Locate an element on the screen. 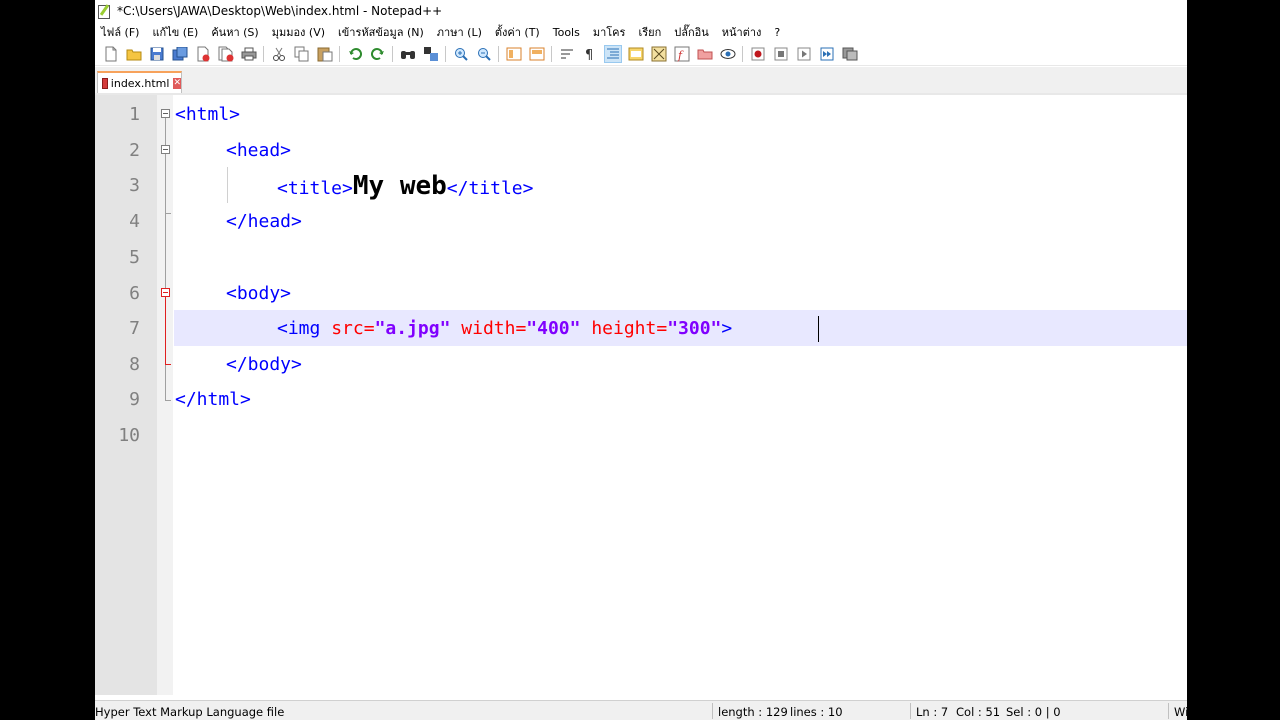  unsaved-file-icon is located at coordinates (105, 83).